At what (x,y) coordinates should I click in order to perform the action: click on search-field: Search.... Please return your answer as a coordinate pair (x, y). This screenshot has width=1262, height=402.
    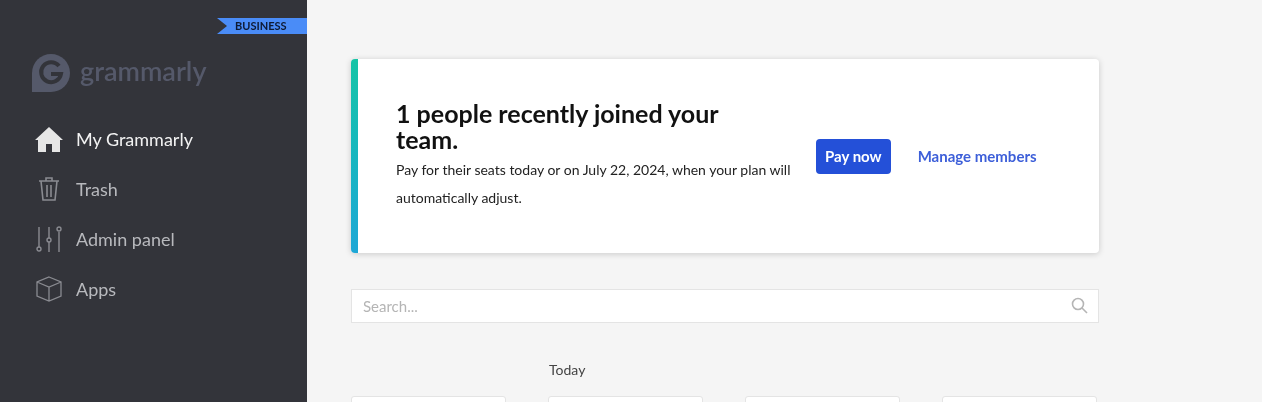
    Looking at the image, I should click on (725, 306).